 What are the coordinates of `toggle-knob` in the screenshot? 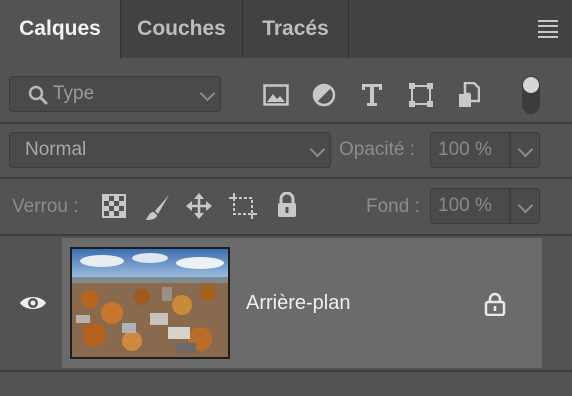 It's located at (531, 85).